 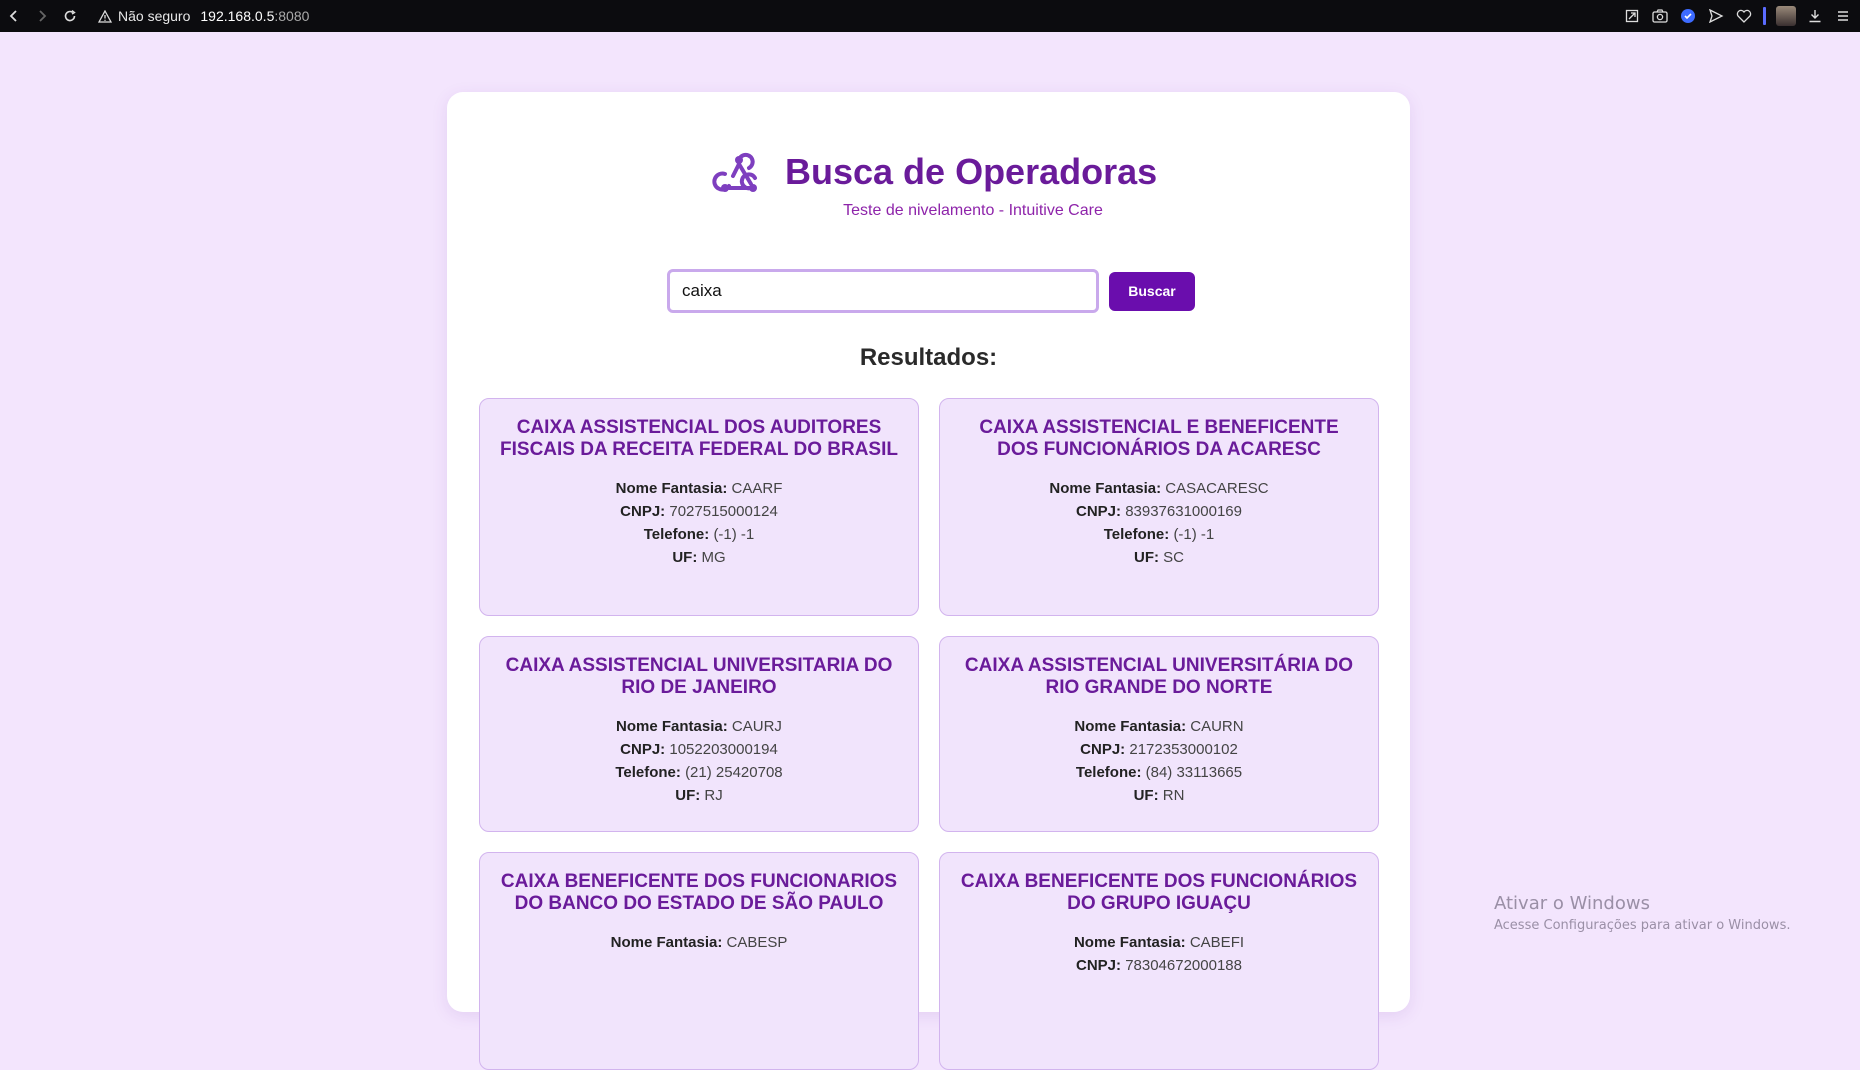 I want to click on shield-check-icon, so click(x=1688, y=16).